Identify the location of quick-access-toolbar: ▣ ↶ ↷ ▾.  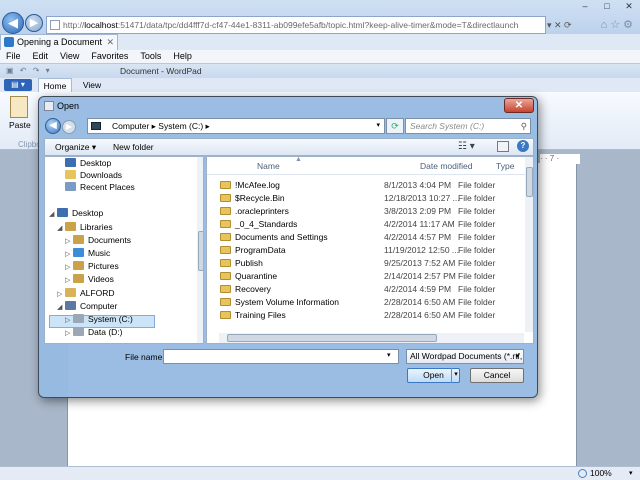
(29, 70).